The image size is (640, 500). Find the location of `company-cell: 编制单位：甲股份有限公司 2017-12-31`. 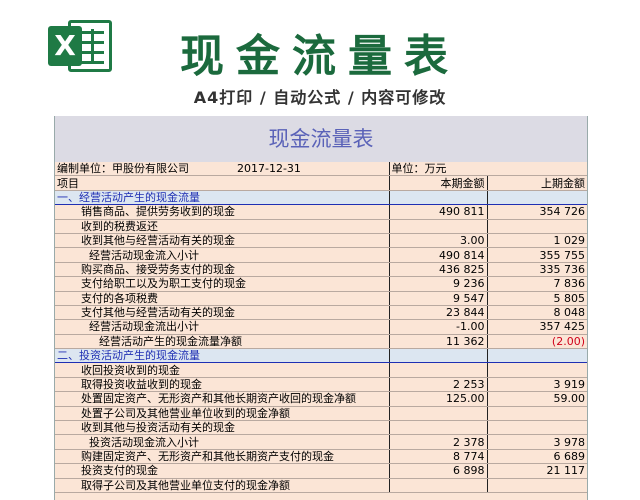

company-cell: 编制单位：甲股份有限公司 2017-12-31 is located at coordinates (222, 169).